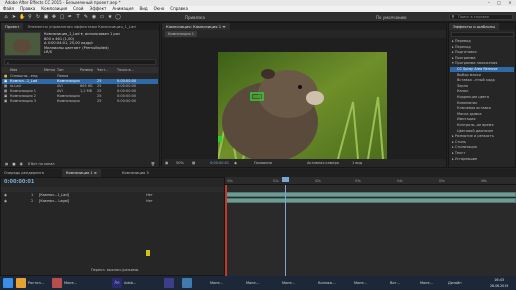  Describe the element at coordinates (481, 17) in the screenshot. I see `help-search-input: Поиск в справке` at that location.